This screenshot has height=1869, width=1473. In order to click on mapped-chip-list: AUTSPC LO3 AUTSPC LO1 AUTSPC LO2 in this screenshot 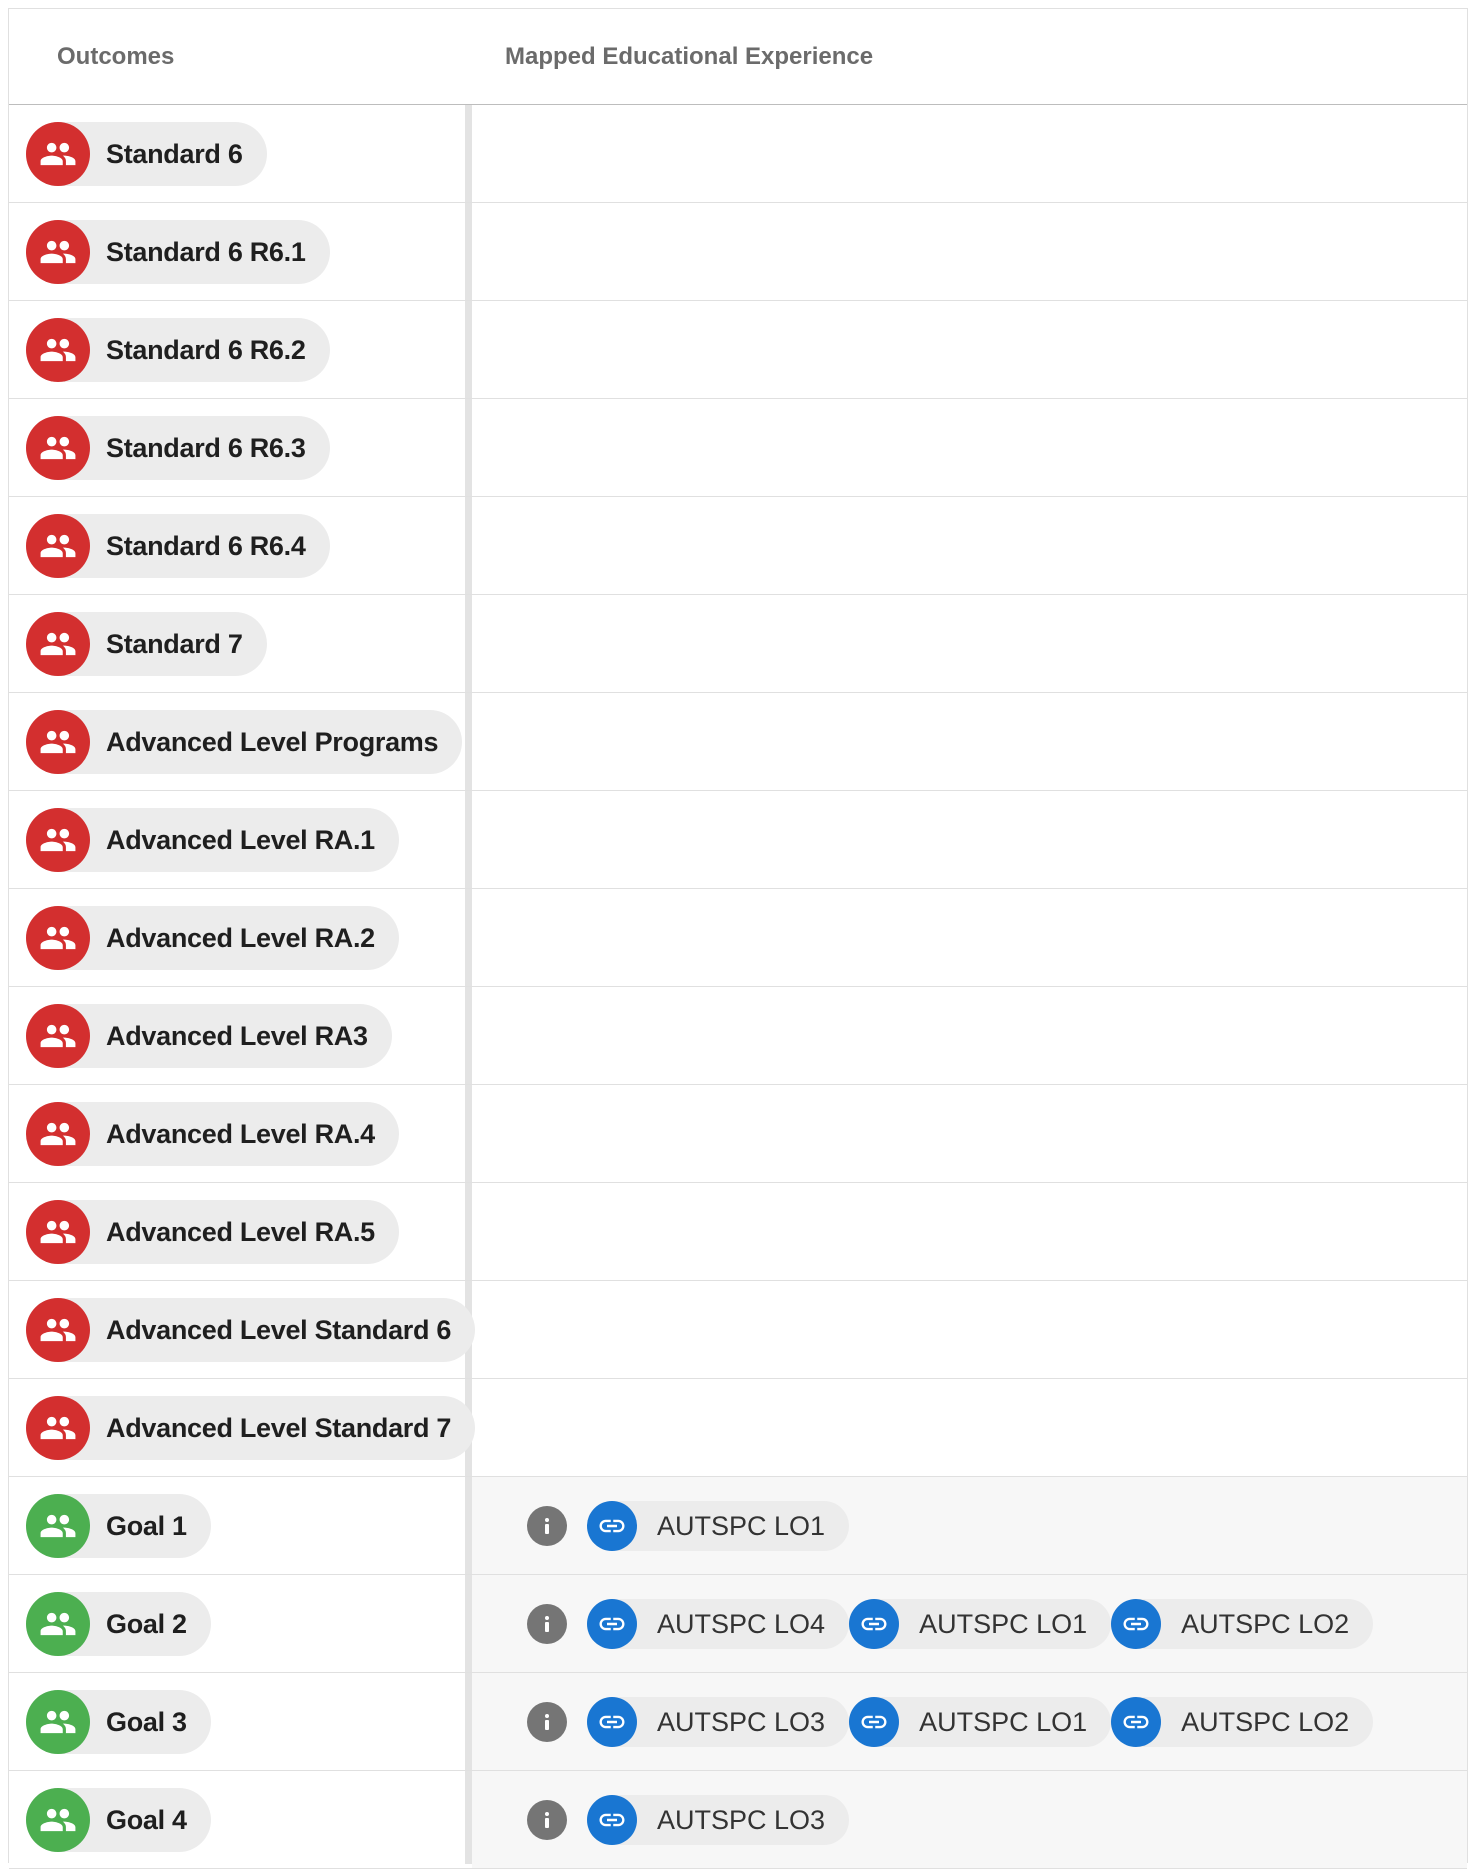, I will do `click(980, 1722)`.